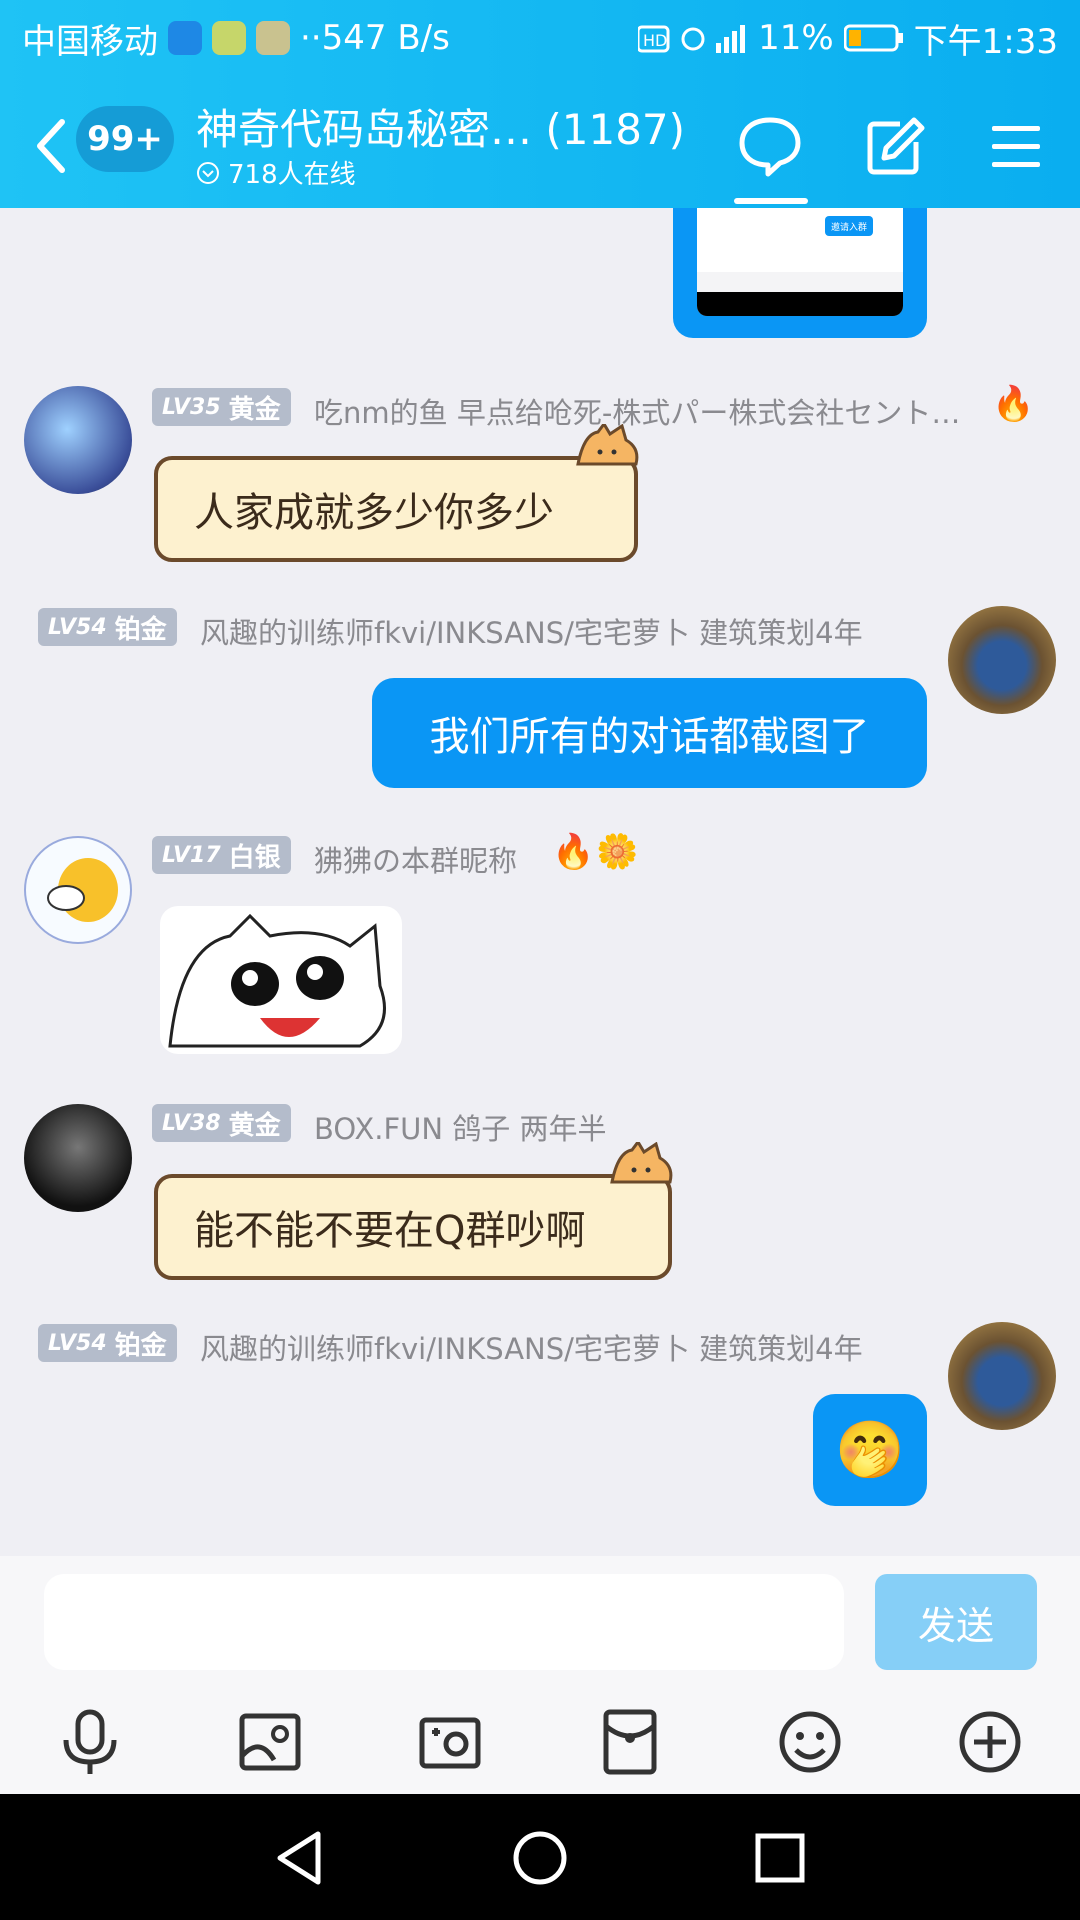 The image size is (1080, 1920). Describe the element at coordinates (375, 38) in the screenshot. I see `net-speed: ··547 B/s` at that location.